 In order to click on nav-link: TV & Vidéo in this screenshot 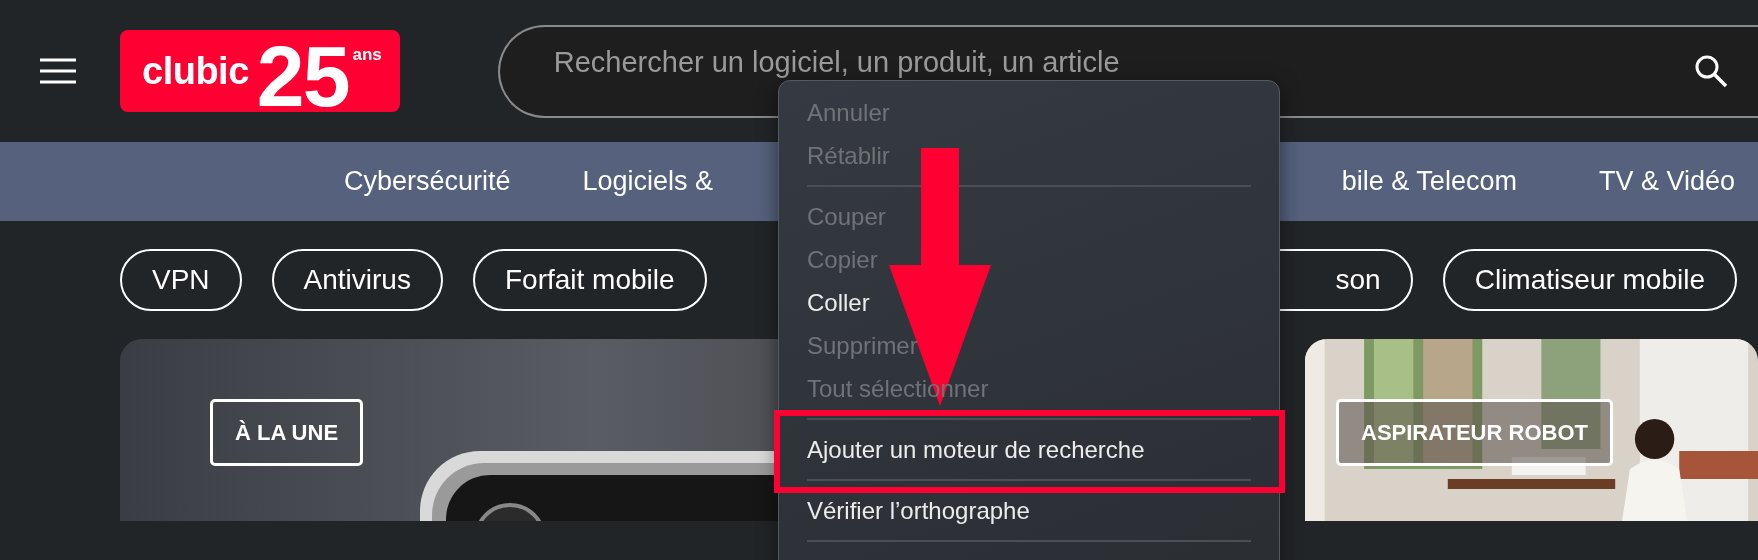, I will do `click(1666, 181)`.